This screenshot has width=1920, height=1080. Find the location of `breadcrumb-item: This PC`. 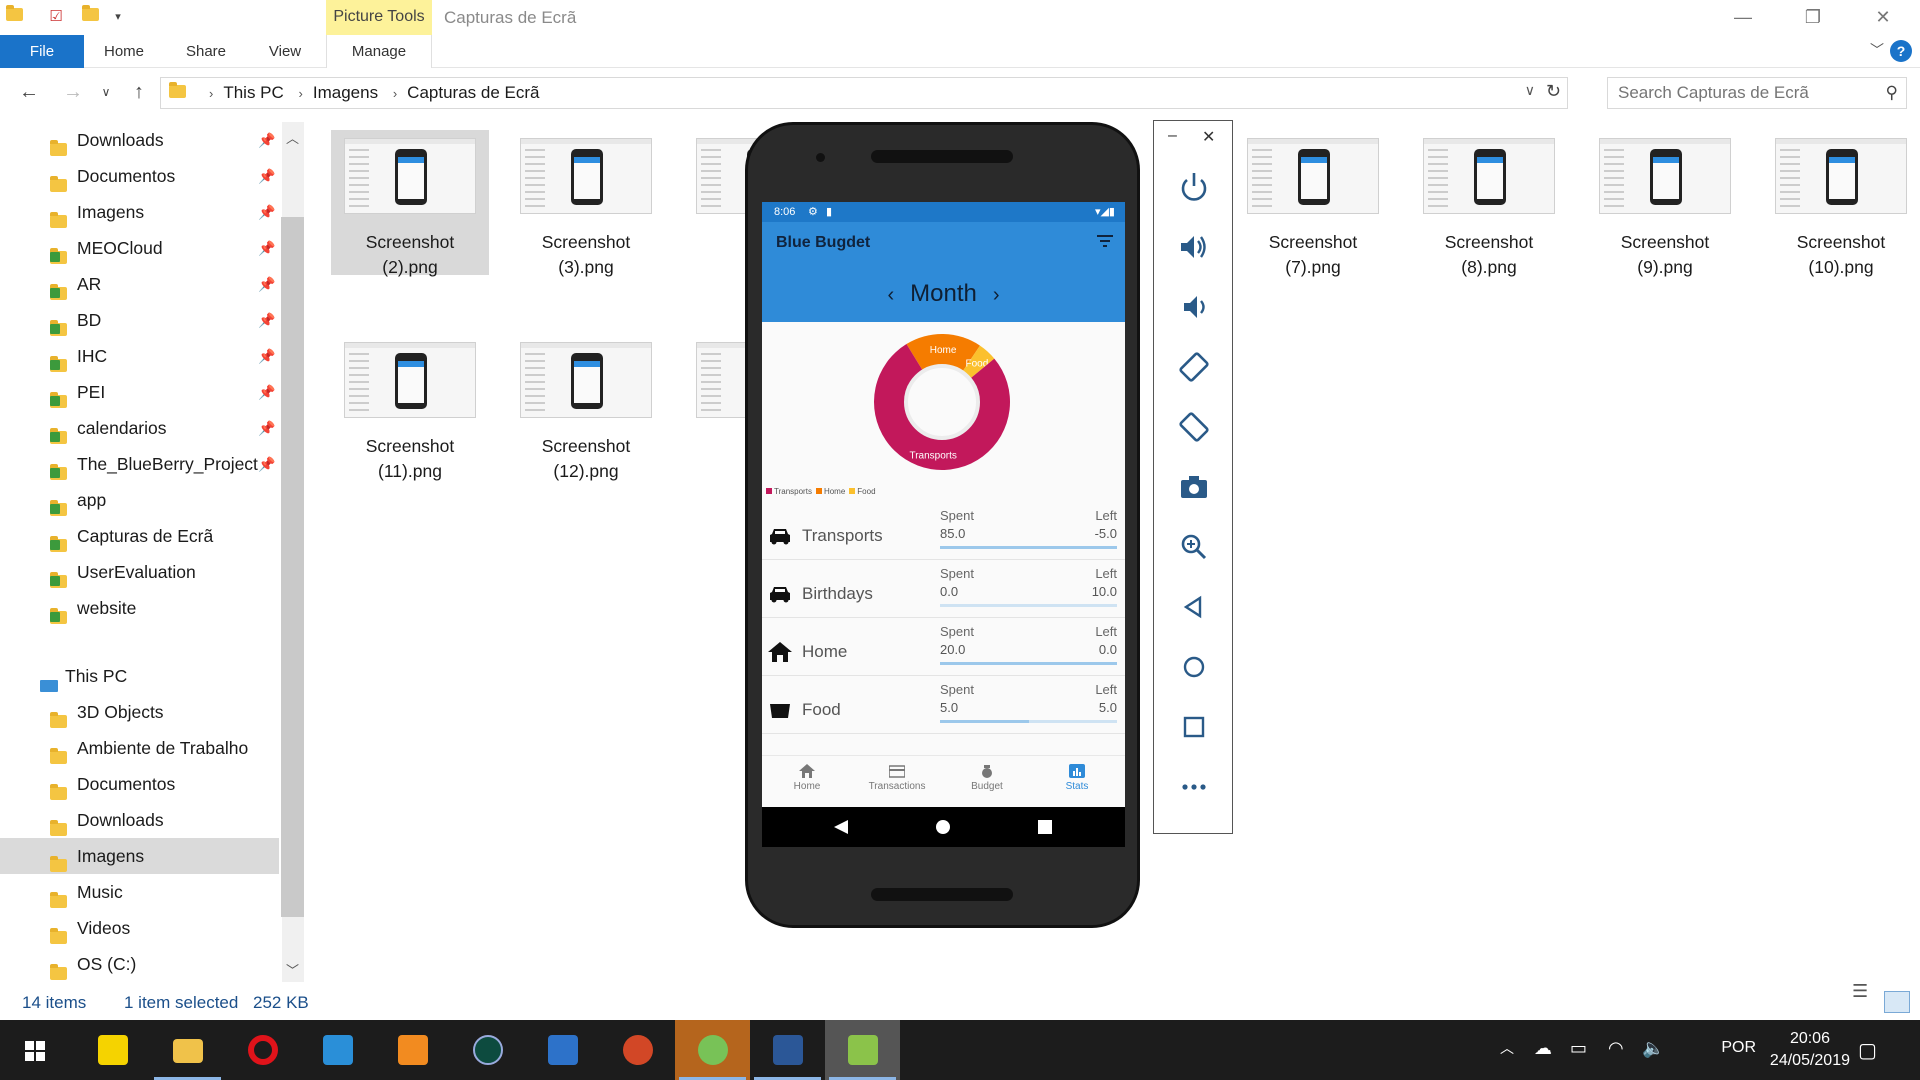

breadcrumb-item: This PC is located at coordinates (253, 92).